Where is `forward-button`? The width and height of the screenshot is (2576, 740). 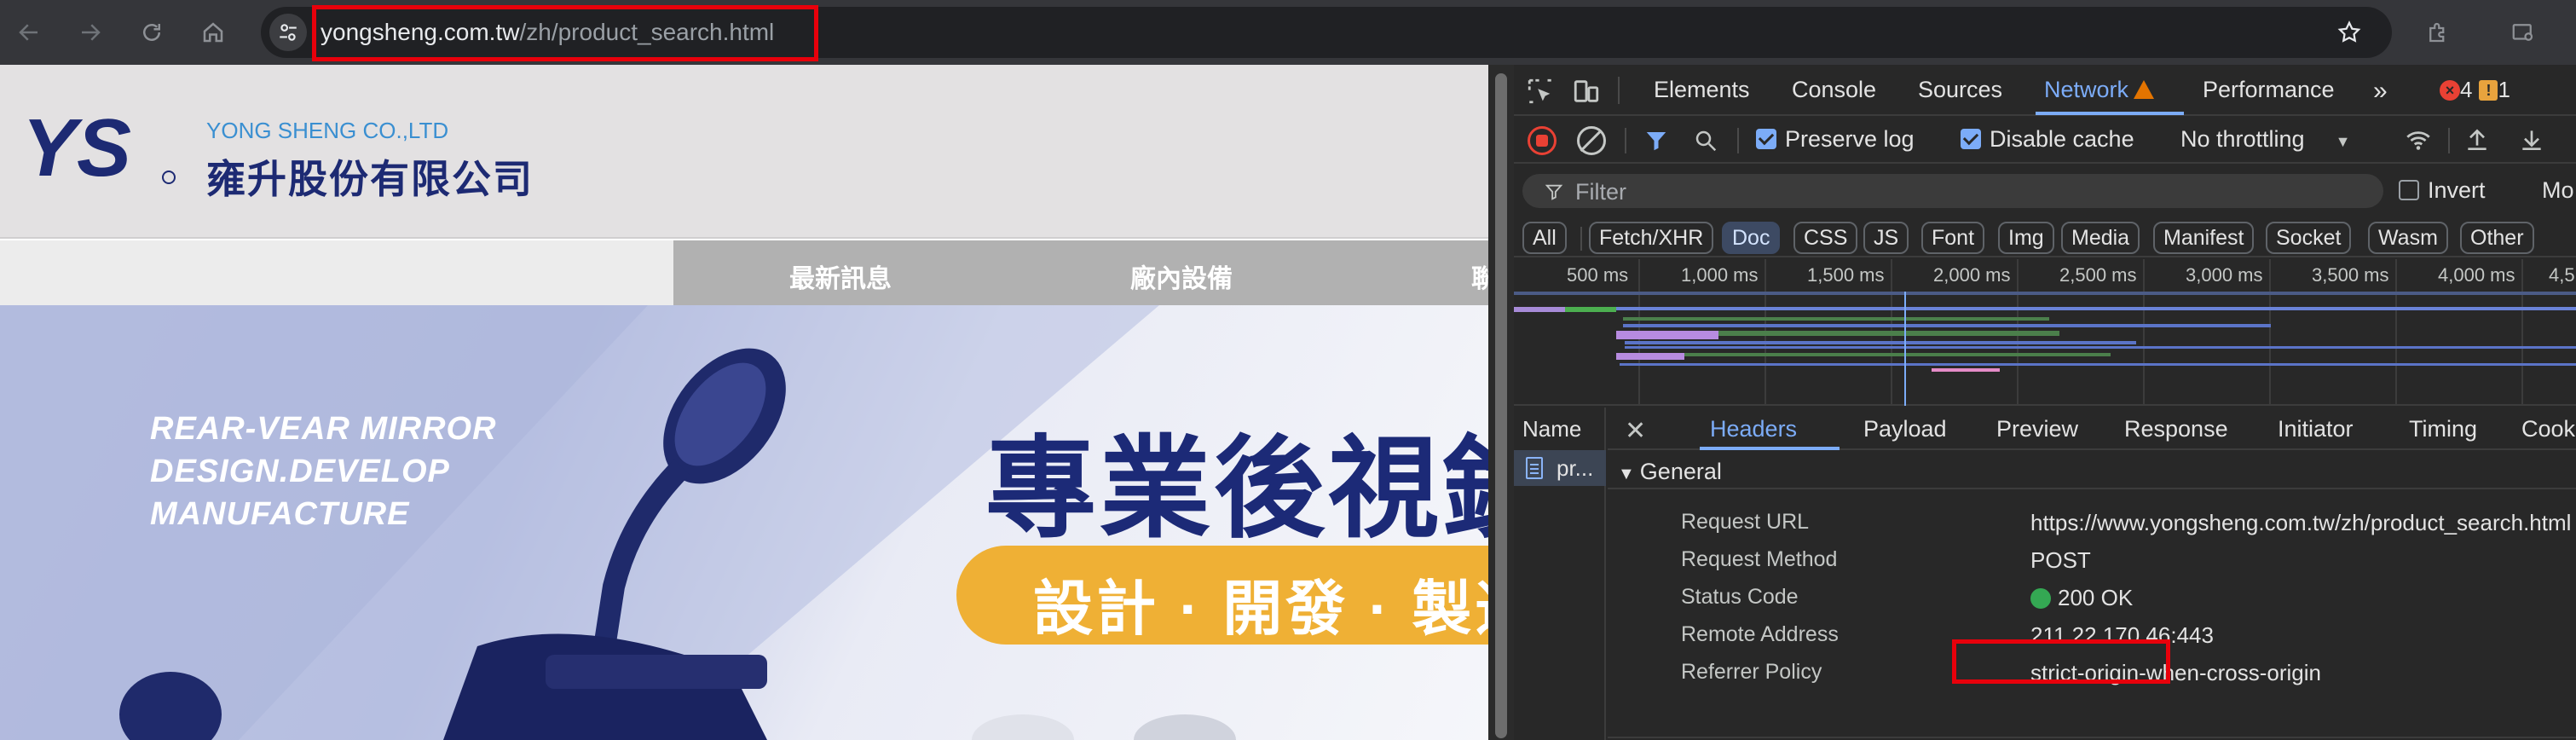 forward-button is located at coordinates (90, 32).